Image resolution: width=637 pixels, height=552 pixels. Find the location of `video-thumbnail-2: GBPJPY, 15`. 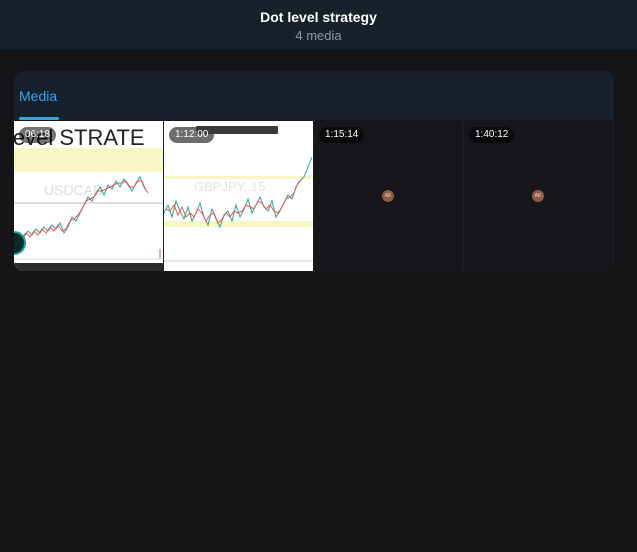

video-thumbnail-2: GBPJPY, 15 is located at coordinates (238, 196).